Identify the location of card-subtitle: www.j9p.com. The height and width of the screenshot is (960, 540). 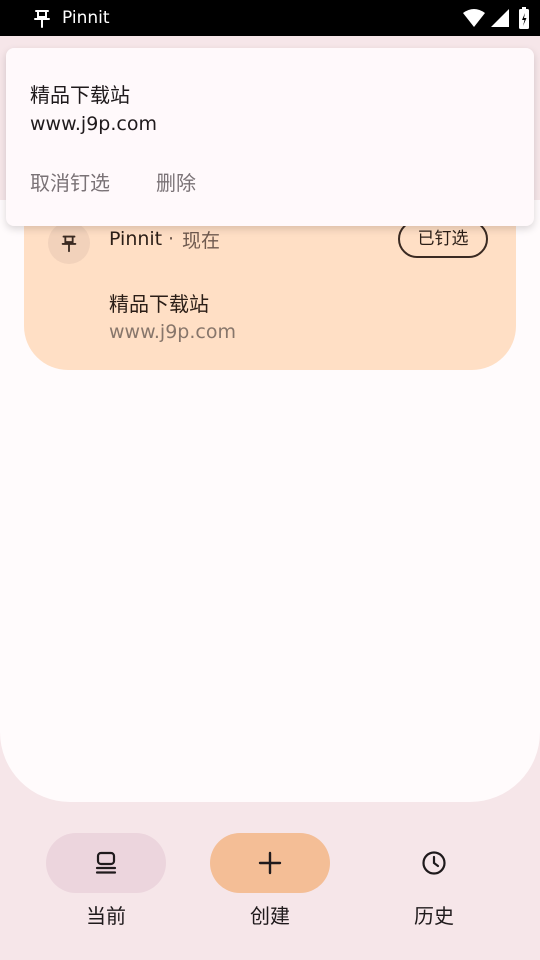
(172, 332).